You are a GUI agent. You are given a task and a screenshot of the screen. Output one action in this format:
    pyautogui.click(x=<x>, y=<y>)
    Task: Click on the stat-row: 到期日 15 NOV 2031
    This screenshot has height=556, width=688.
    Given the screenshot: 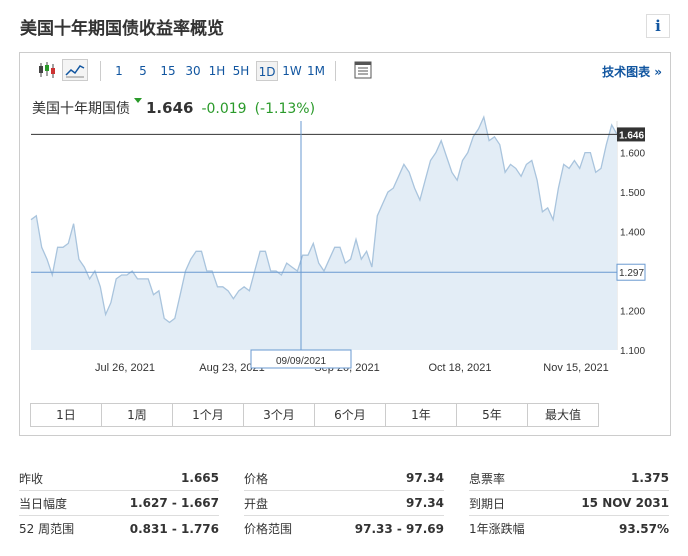 What is the action you would take?
    pyautogui.click(x=569, y=503)
    